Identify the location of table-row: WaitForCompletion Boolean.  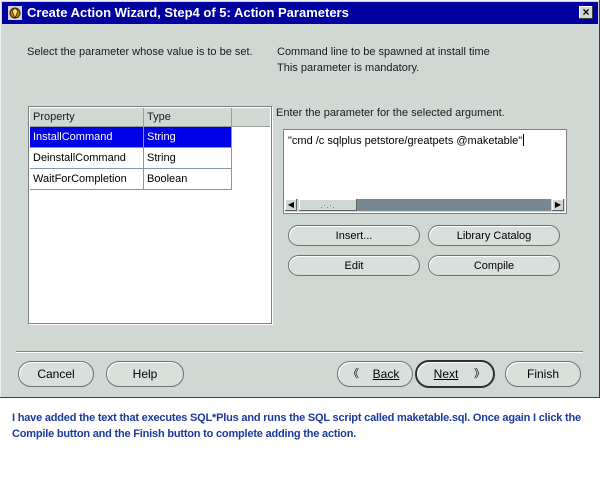
(131, 179).